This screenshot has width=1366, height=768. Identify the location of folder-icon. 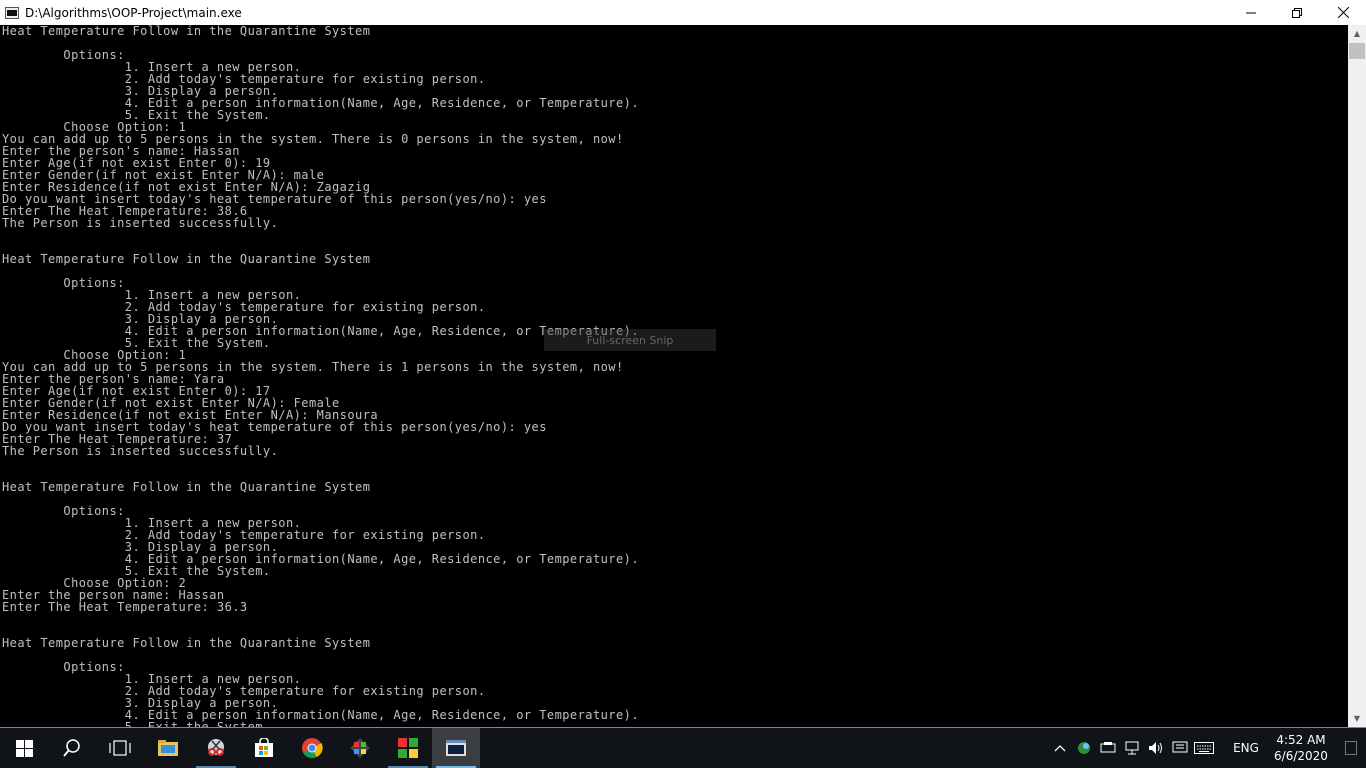
(168, 748).